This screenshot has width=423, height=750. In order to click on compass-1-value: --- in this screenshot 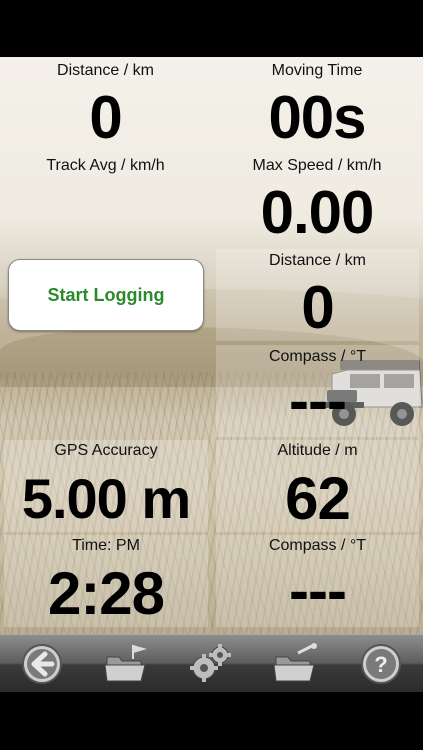, I will do `click(318, 400)`.